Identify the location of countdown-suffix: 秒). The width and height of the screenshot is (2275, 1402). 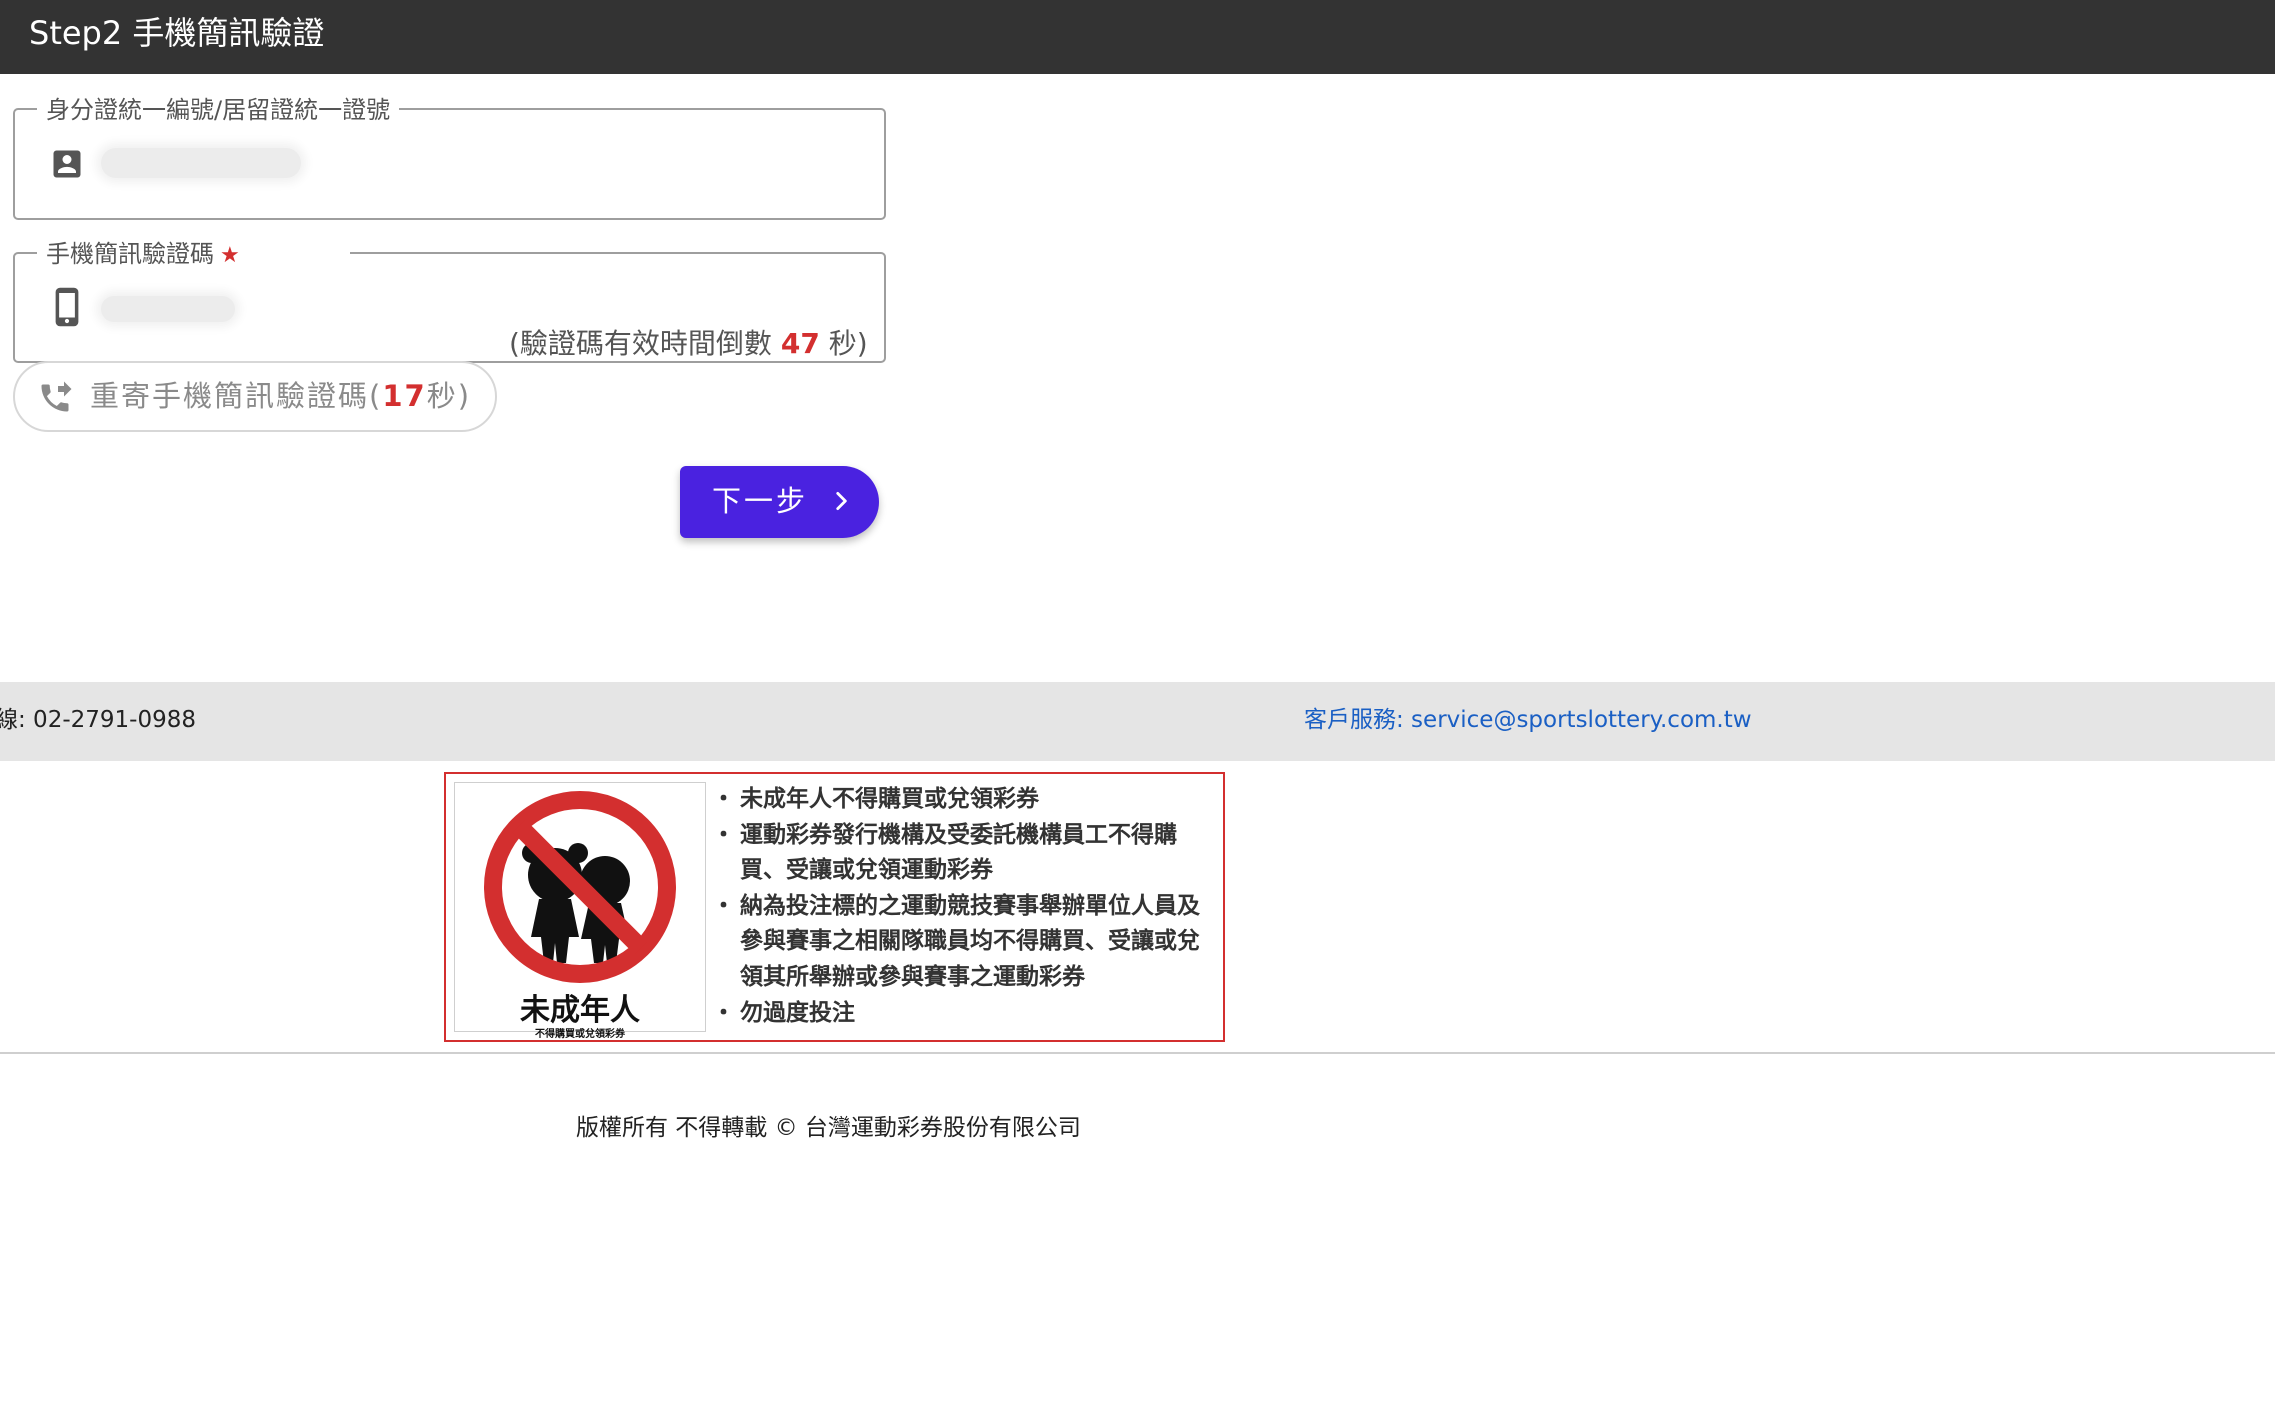
(848, 343).